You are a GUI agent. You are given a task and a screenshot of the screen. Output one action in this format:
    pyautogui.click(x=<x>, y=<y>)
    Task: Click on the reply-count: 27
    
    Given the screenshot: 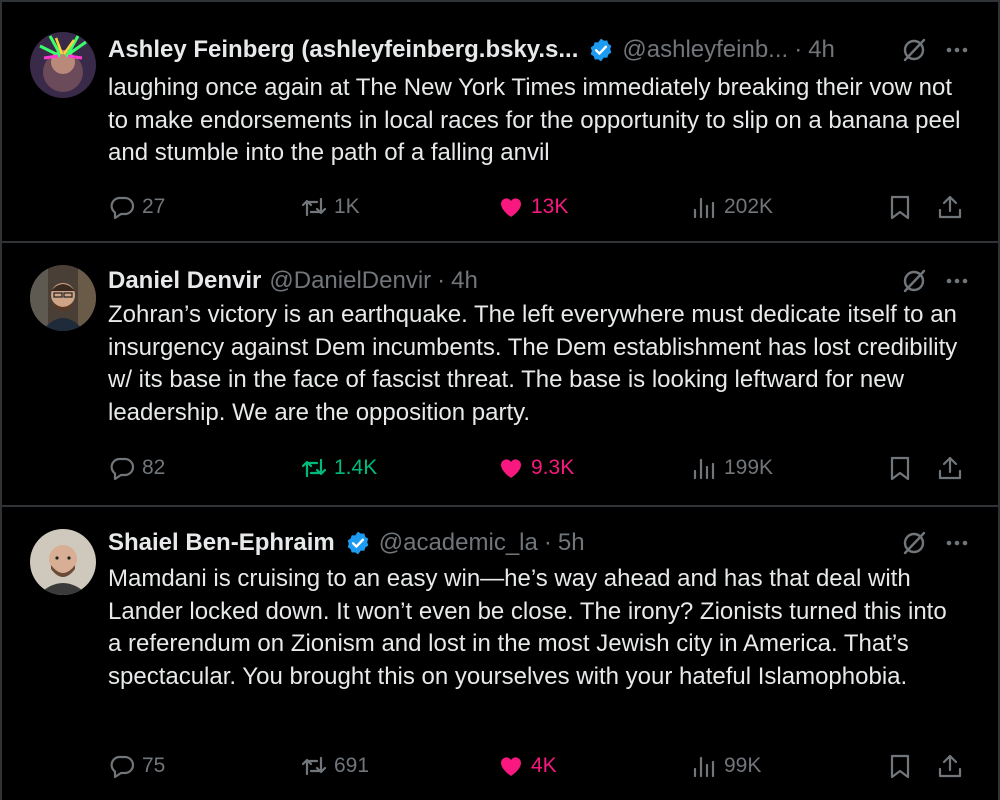 What is the action you would take?
    pyautogui.click(x=154, y=206)
    